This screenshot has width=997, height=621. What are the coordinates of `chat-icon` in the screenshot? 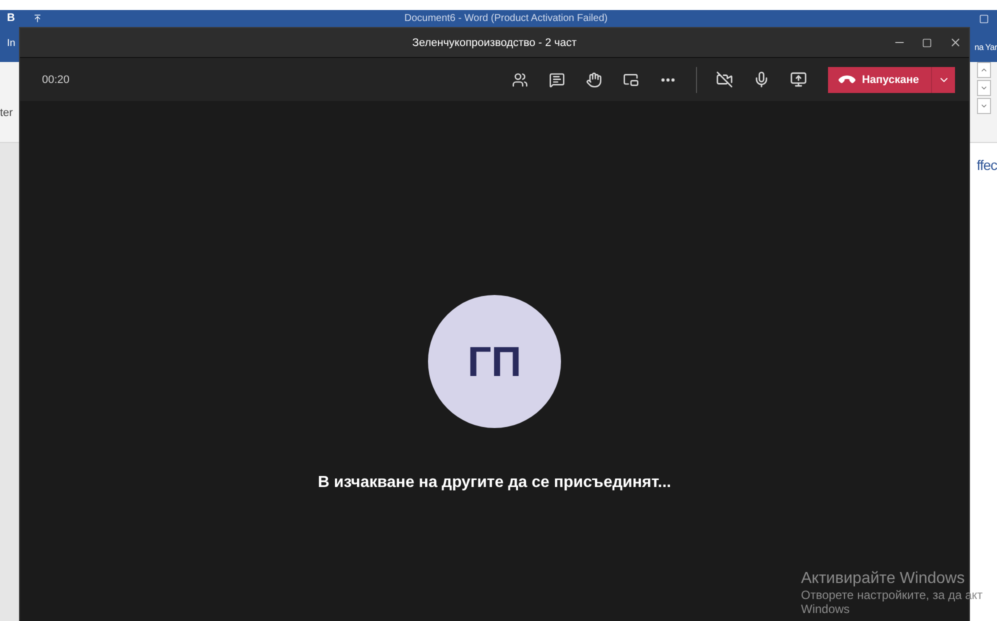 It's located at (556, 80).